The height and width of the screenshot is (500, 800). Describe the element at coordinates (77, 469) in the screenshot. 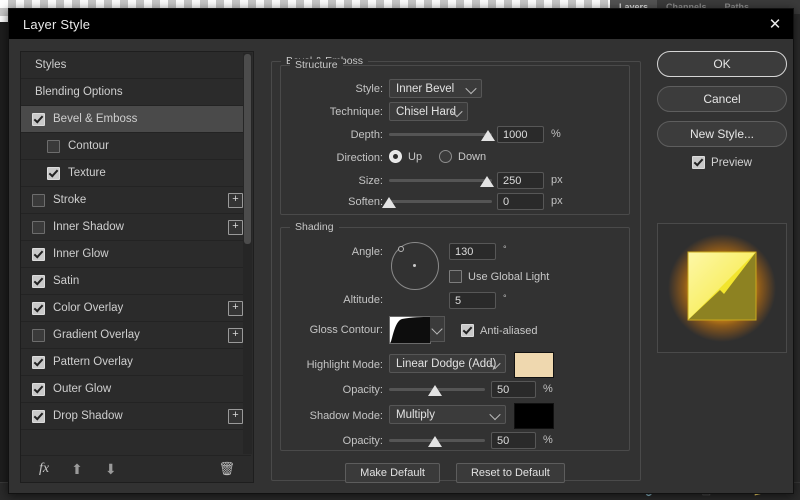

I see `arrow-up-icon: ⬆` at that location.